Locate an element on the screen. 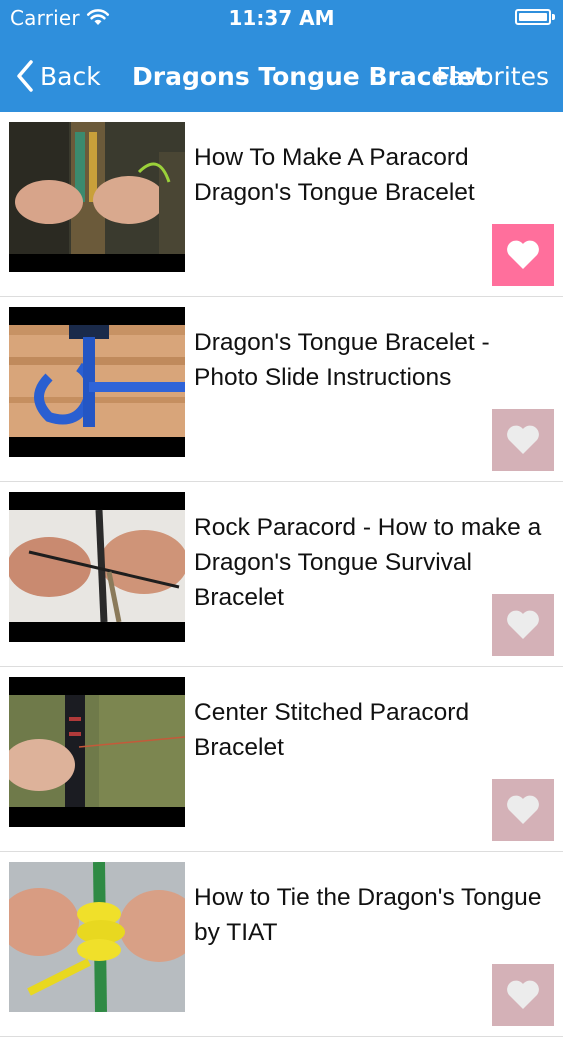 This screenshot has width=563, height=1037. back-button: Back is located at coordinates (57, 76).